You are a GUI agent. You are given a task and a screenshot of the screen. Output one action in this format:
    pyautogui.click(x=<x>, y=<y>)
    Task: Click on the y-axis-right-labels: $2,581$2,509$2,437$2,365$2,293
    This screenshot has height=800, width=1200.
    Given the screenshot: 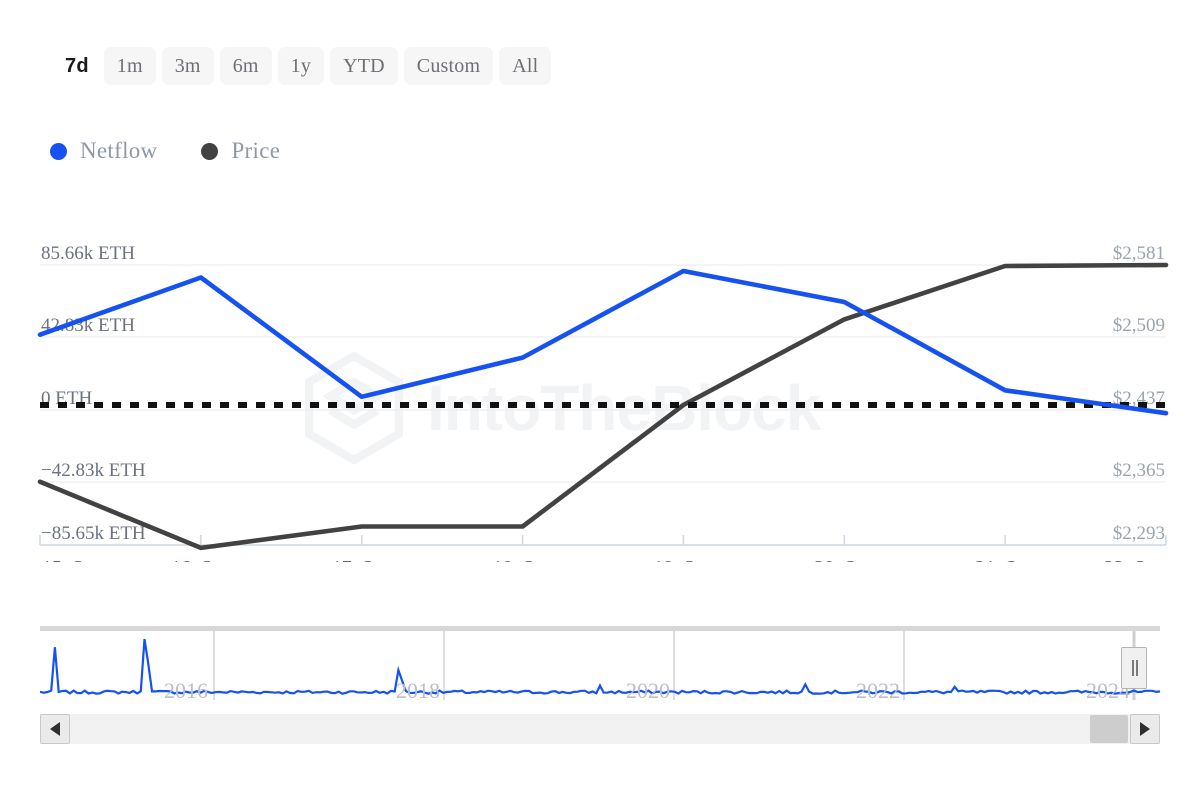 What is the action you would take?
    pyautogui.click(x=1139, y=393)
    